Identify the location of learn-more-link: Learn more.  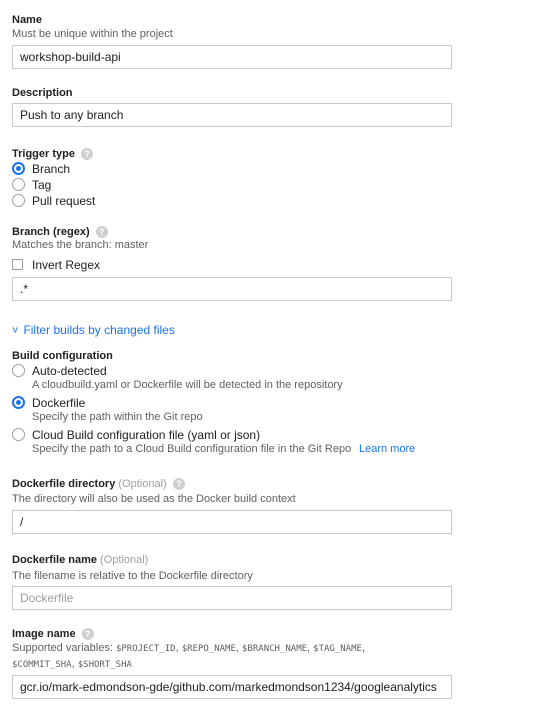
(387, 449).